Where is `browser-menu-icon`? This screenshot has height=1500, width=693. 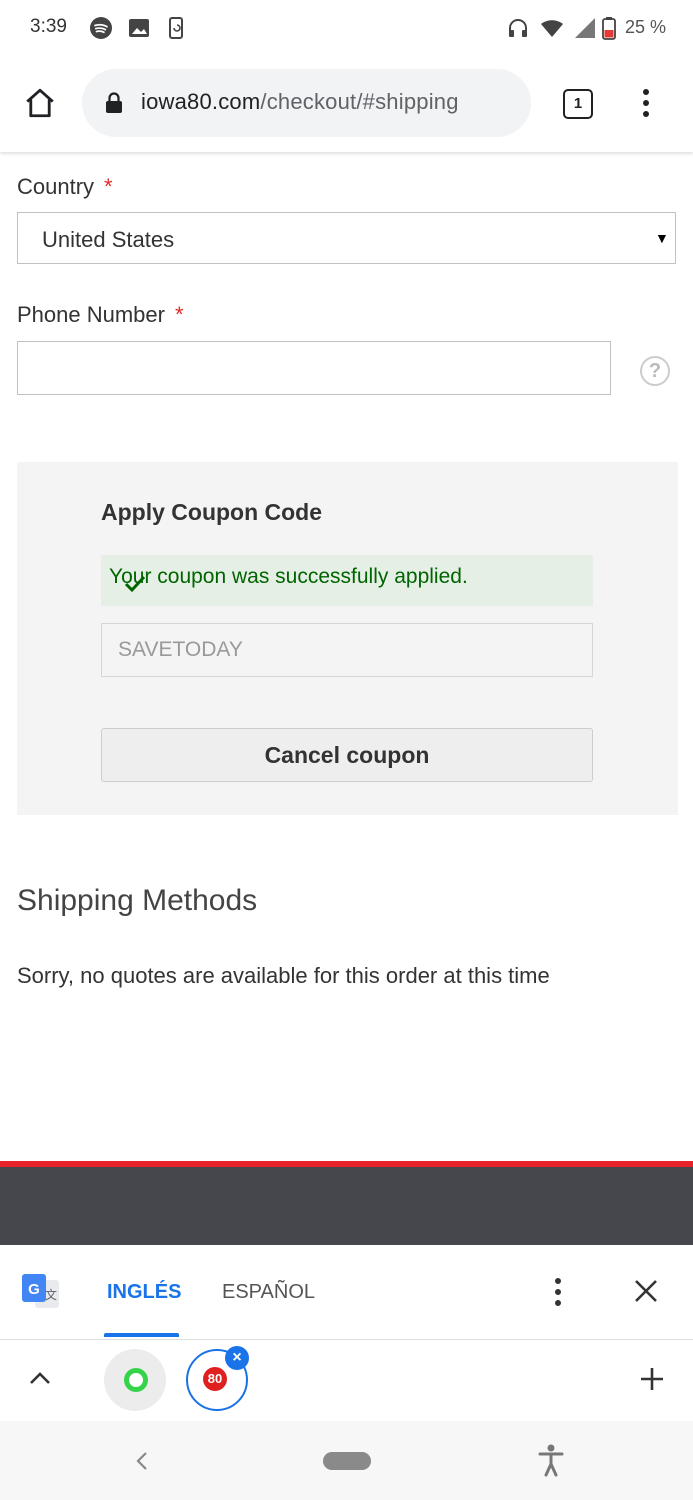
browser-menu-icon is located at coordinates (646, 103).